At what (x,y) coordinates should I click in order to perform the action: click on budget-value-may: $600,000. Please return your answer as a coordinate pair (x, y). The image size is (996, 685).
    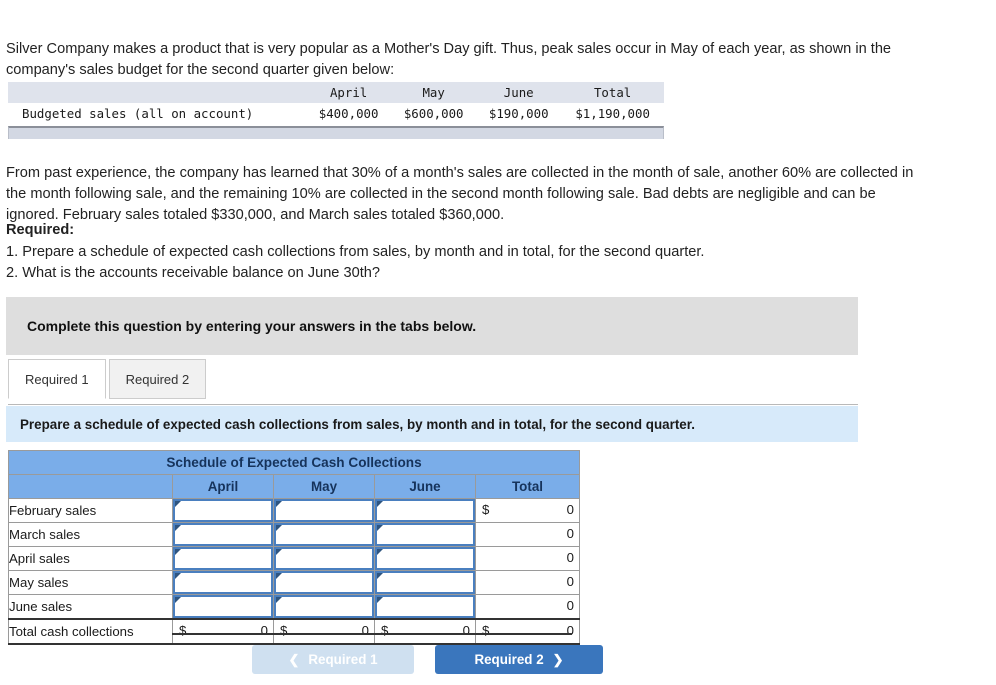
    Looking at the image, I should click on (434, 113).